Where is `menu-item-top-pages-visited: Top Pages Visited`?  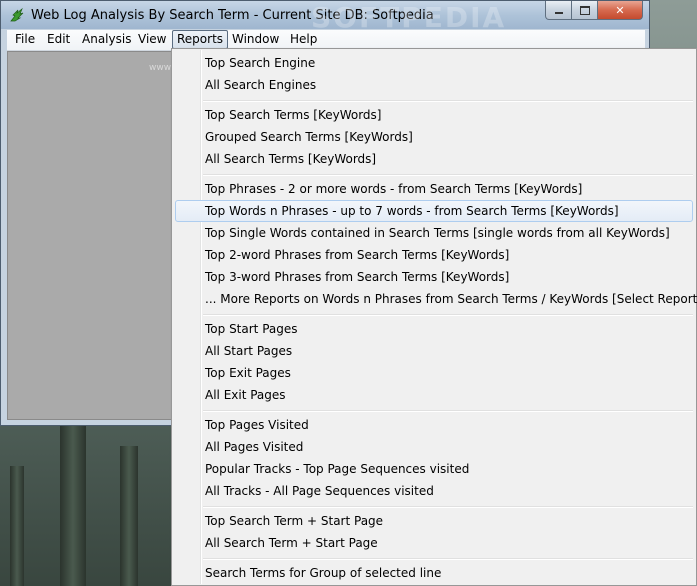
menu-item-top-pages-visited: Top Pages Visited is located at coordinates (434, 425).